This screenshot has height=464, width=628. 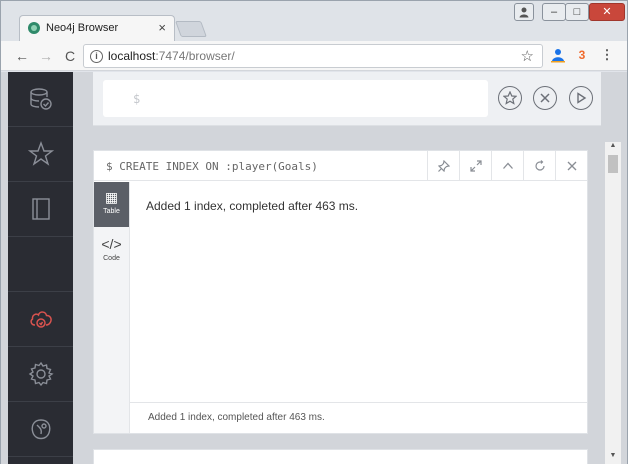 What do you see at coordinates (111, 258) in the screenshot?
I see `tab-code-label: Code` at bounding box center [111, 258].